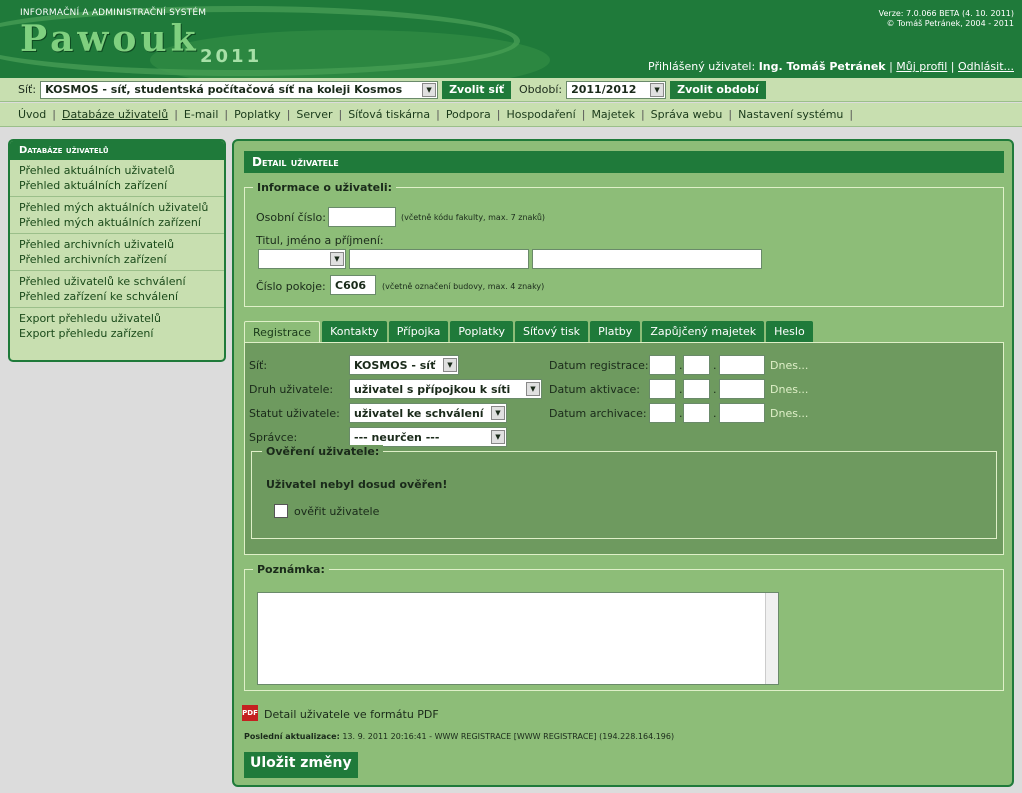 The width and height of the screenshot is (1022, 793). I want to click on system-title: INFORMAČNÍ A ADMINISTRAČNÍ SYSTÉM, so click(113, 13).